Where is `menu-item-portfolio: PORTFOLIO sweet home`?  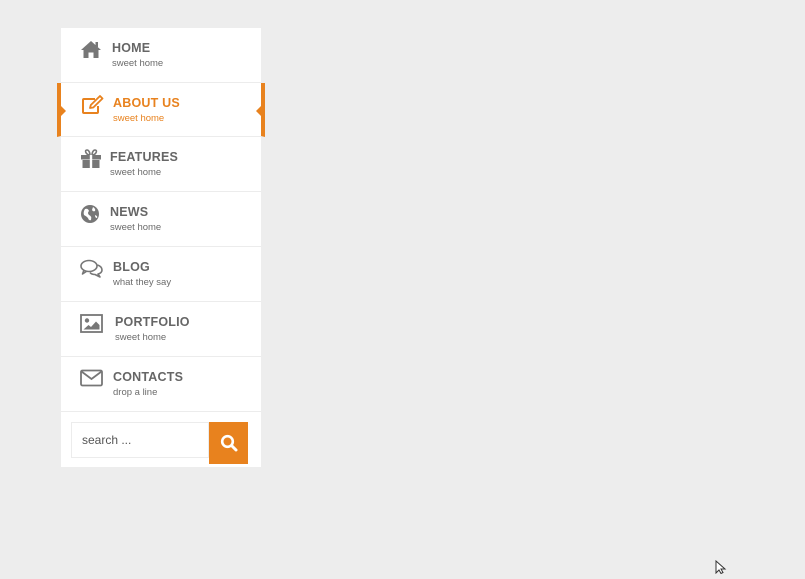
menu-item-portfolio: PORTFOLIO sweet home is located at coordinates (161, 329).